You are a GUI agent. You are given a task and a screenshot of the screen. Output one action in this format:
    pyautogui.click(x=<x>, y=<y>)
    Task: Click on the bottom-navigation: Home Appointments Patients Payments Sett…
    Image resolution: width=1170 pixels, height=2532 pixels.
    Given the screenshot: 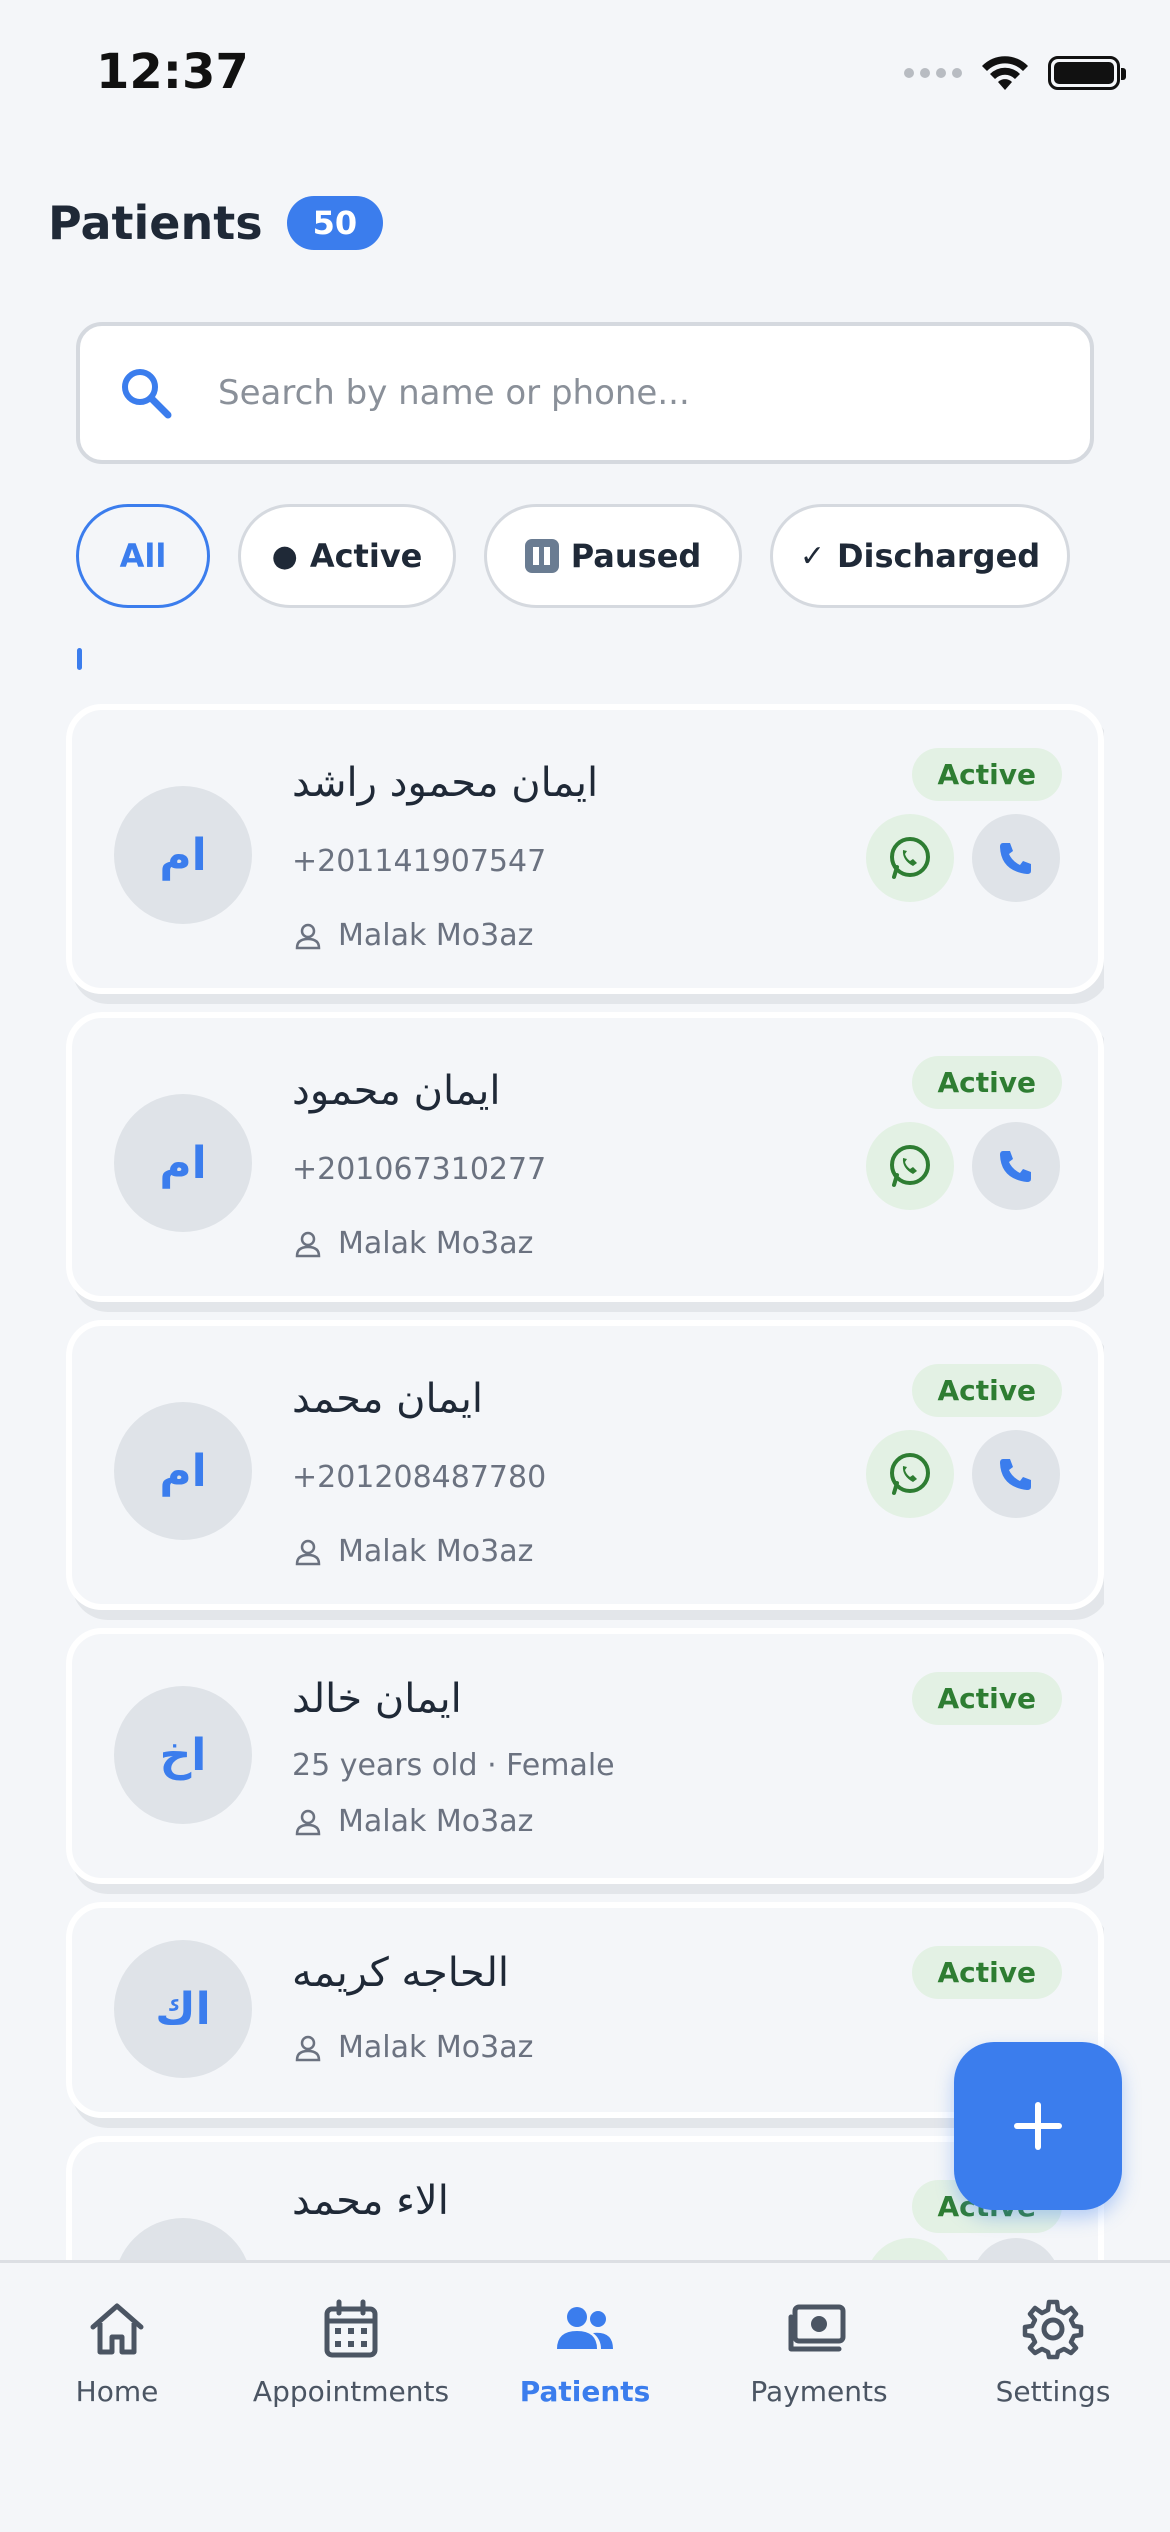 What is the action you would take?
    pyautogui.click(x=585, y=2396)
    